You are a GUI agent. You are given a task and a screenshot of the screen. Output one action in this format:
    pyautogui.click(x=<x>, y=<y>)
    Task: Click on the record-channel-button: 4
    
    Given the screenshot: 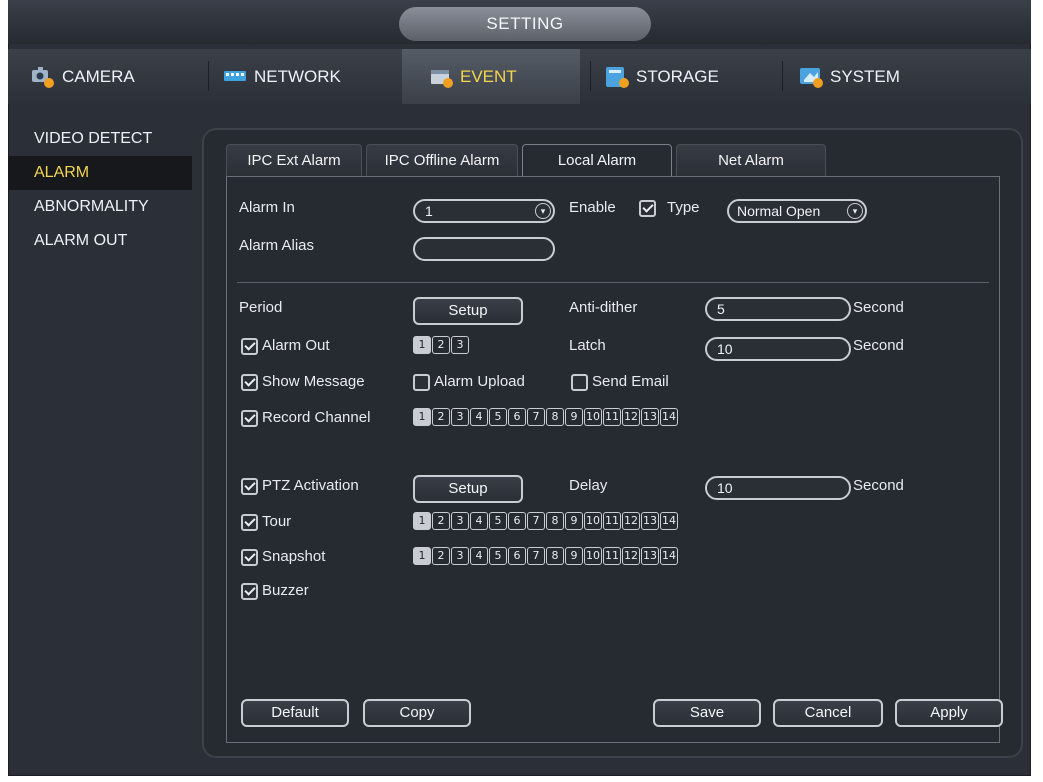 What is the action you would take?
    pyautogui.click(x=479, y=417)
    